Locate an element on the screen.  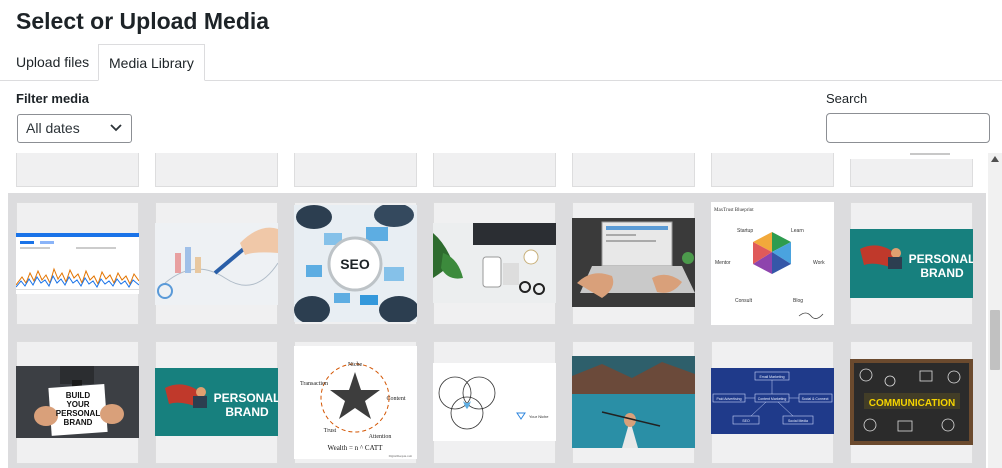
star-formula: Wealth = n ^ CATT is located at coordinates (356, 448).